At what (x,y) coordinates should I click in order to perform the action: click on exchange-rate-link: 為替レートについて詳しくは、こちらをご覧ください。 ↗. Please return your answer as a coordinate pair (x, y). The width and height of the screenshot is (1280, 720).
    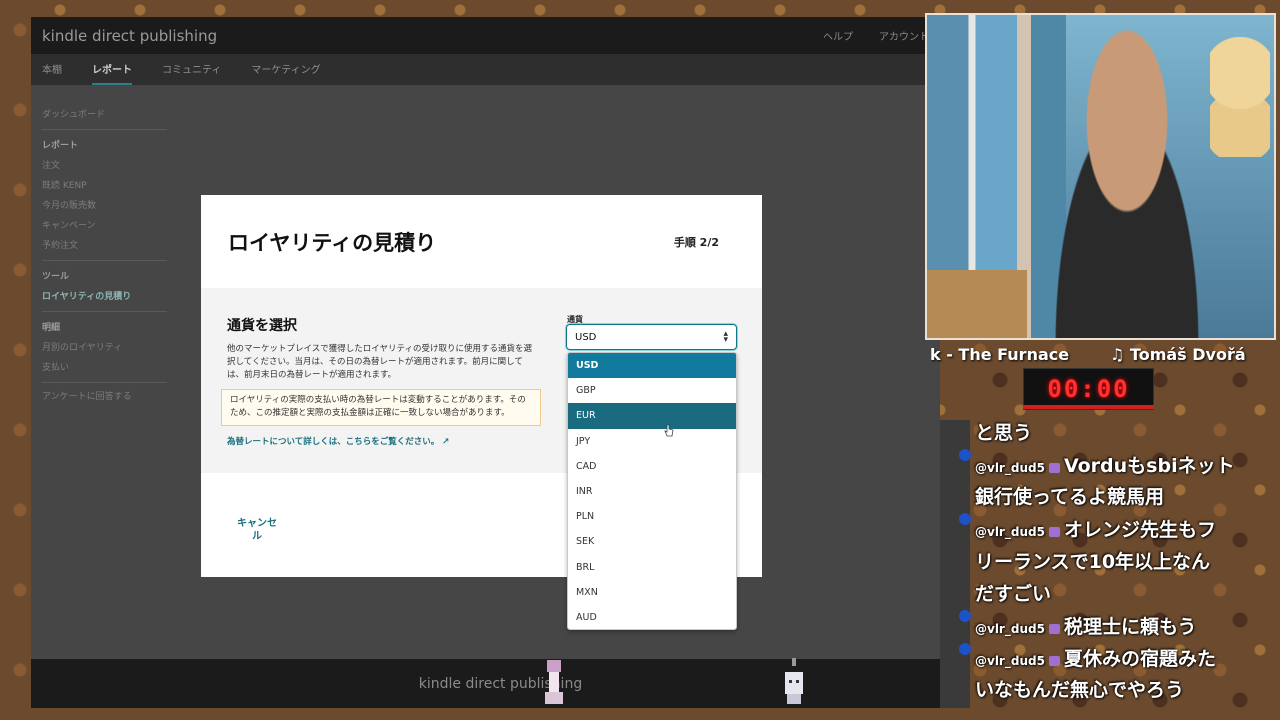
    Looking at the image, I should click on (338, 441).